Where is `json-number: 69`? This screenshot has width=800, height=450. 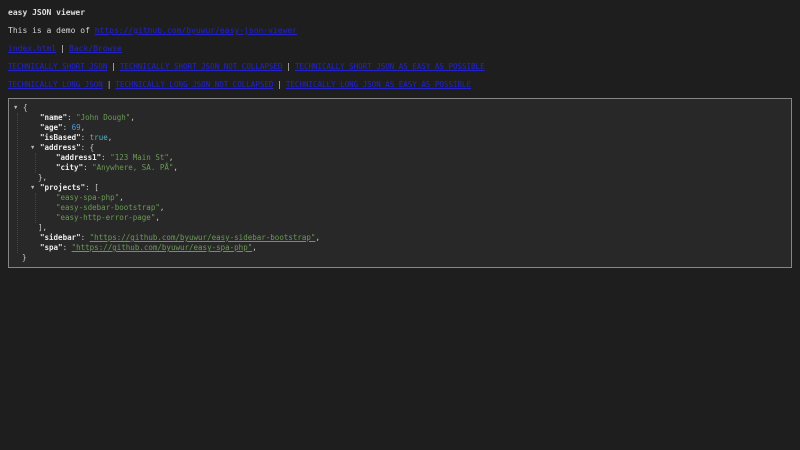 json-number: 69 is located at coordinates (76, 127).